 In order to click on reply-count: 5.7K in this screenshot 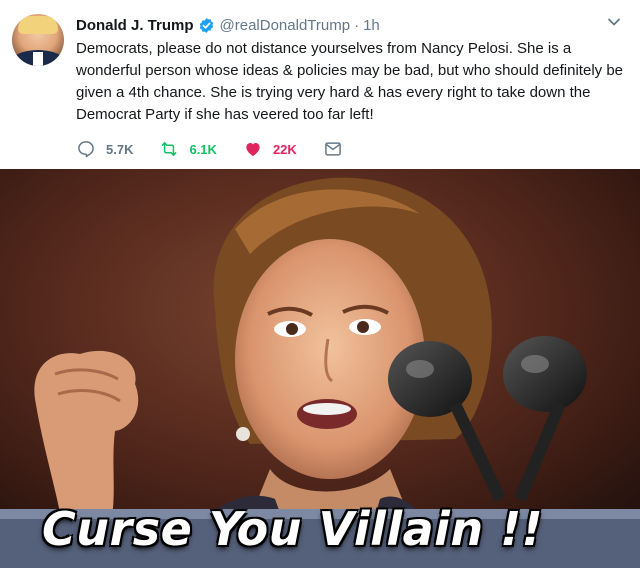, I will do `click(120, 149)`.